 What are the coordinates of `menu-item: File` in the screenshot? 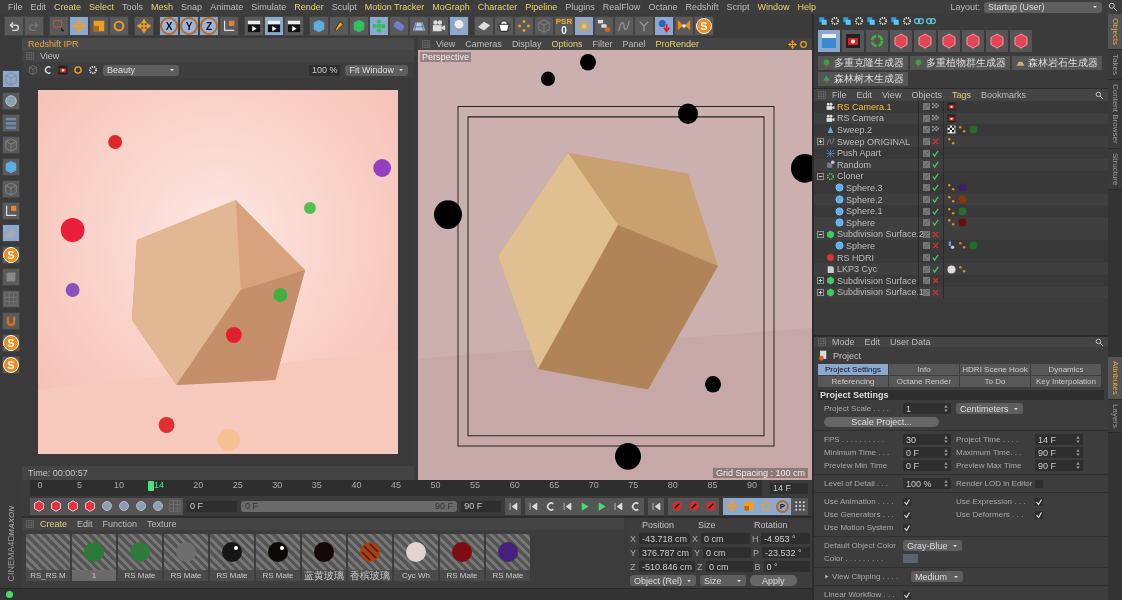 It's located at (15, 7).